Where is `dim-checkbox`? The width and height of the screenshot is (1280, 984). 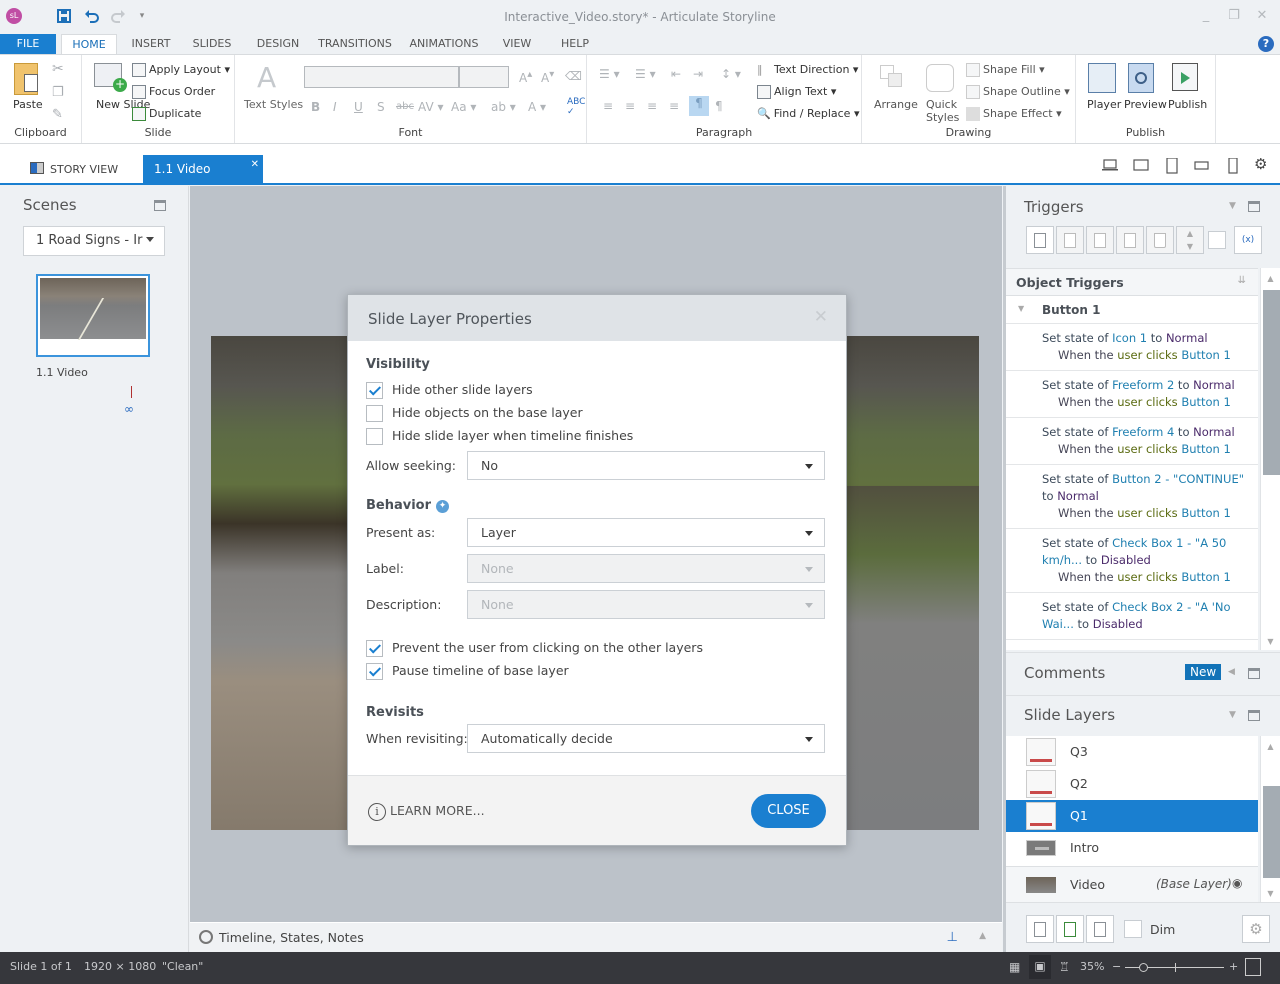
dim-checkbox is located at coordinates (1133, 929).